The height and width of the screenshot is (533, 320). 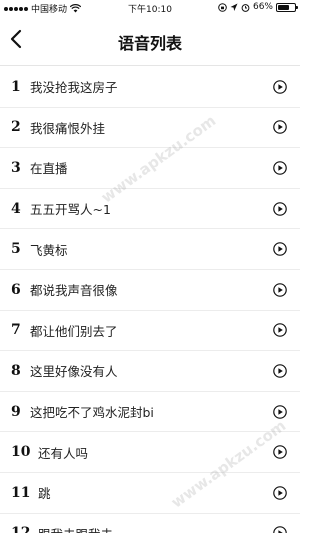 I want to click on list-item: 8 这里好像没有人, so click(x=150, y=371).